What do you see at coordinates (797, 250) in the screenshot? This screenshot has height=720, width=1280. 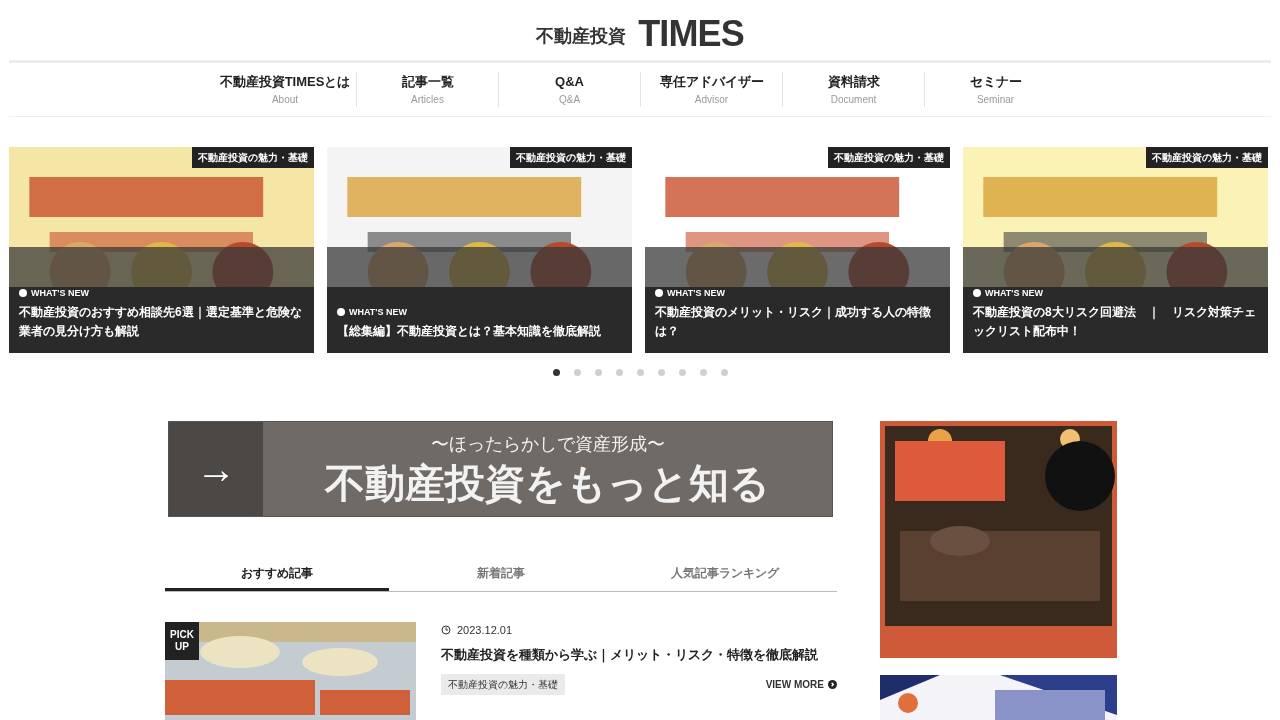 I see `slide-card: 不動産投資の魅力・基礎 WHAT'S NEW 不動産投資のメリット・リスク｜成功する人の特徴は？` at bounding box center [797, 250].